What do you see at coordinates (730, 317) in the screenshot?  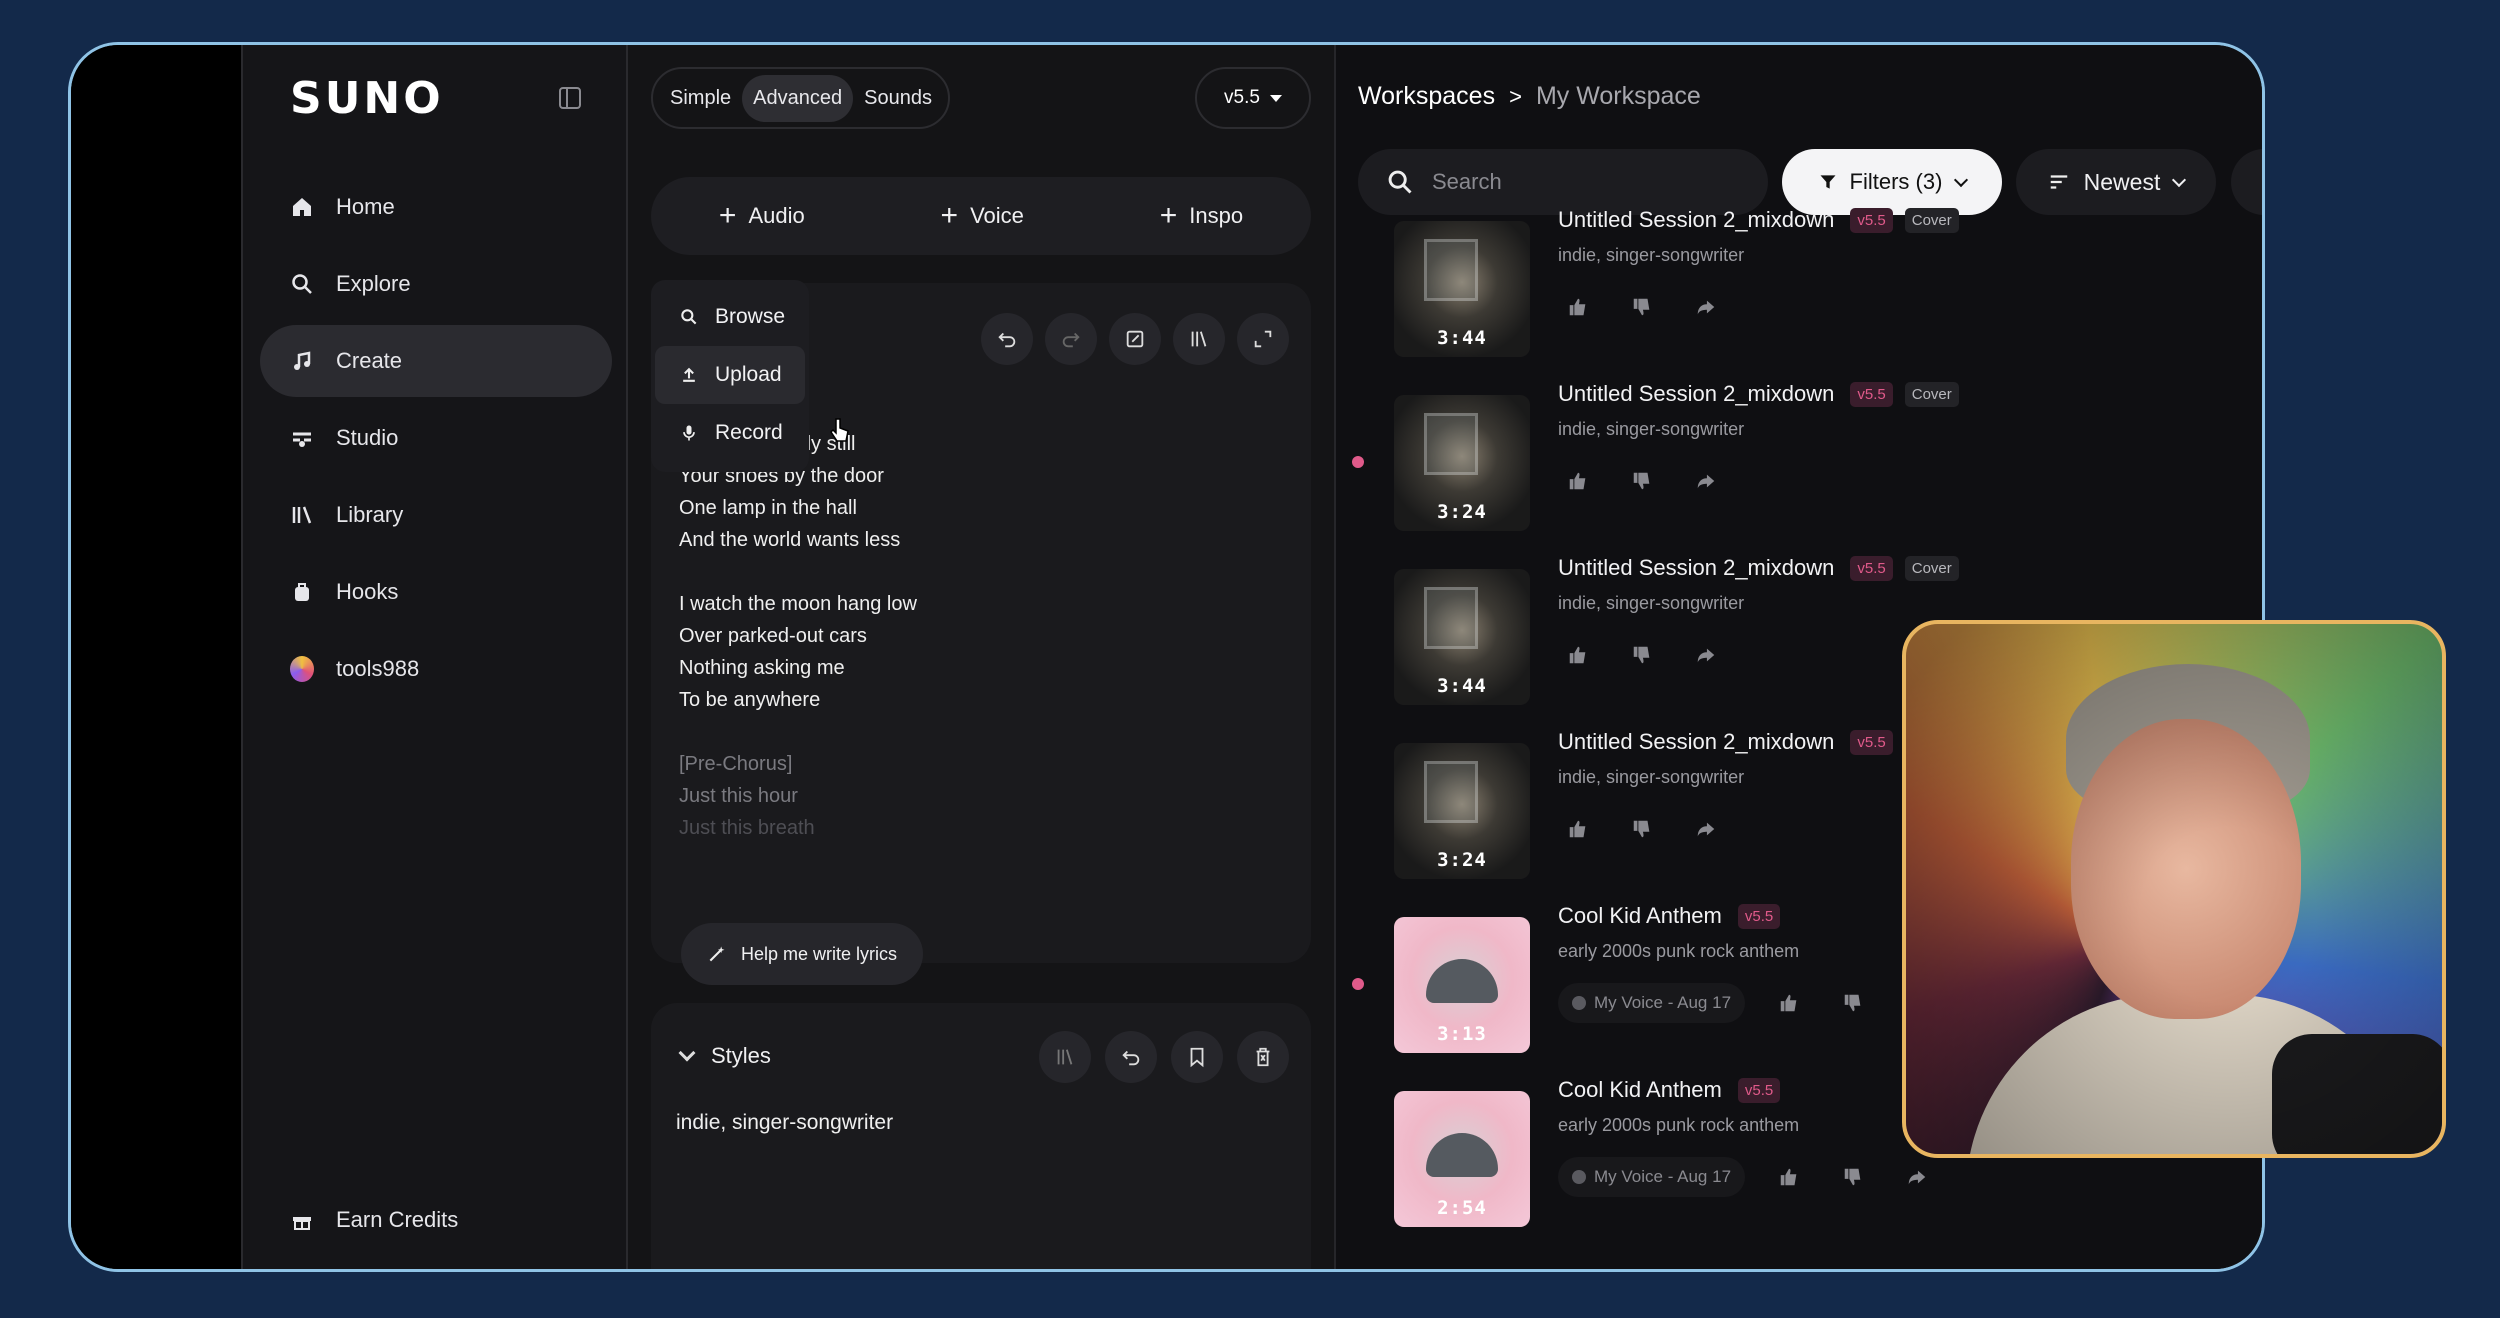 I see `menu-item-browse: Browse` at bounding box center [730, 317].